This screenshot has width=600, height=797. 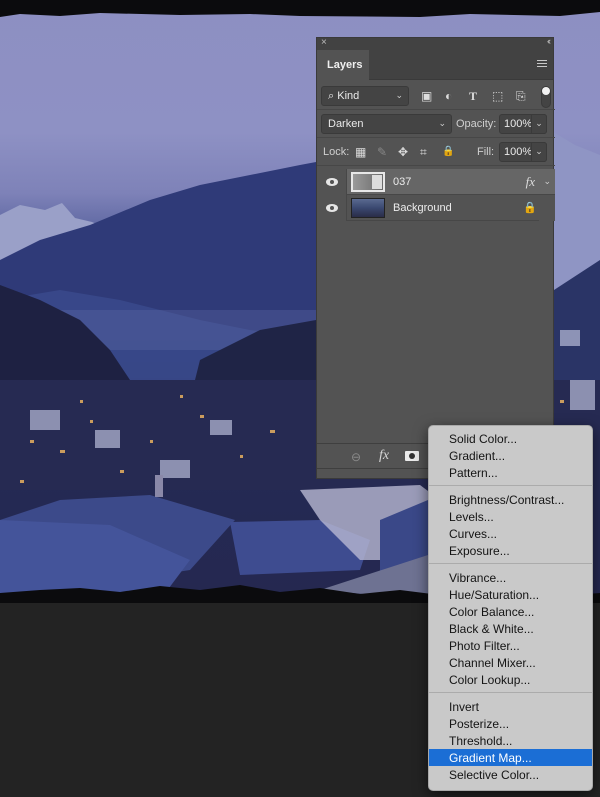 I want to click on opacity-dropdown-icon: ⌄, so click(x=539, y=124).